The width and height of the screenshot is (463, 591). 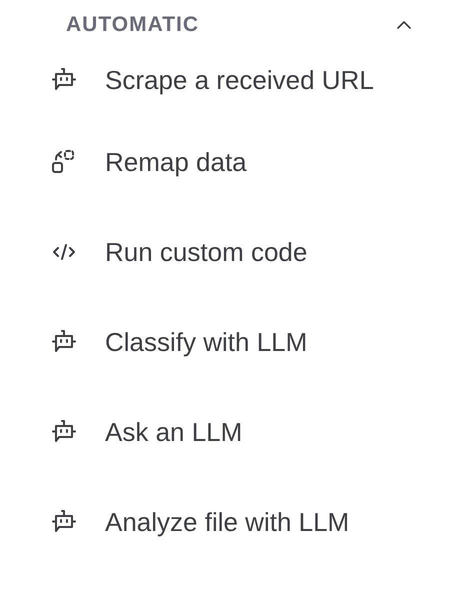 I want to click on action-item: Remap data, so click(x=228, y=162).